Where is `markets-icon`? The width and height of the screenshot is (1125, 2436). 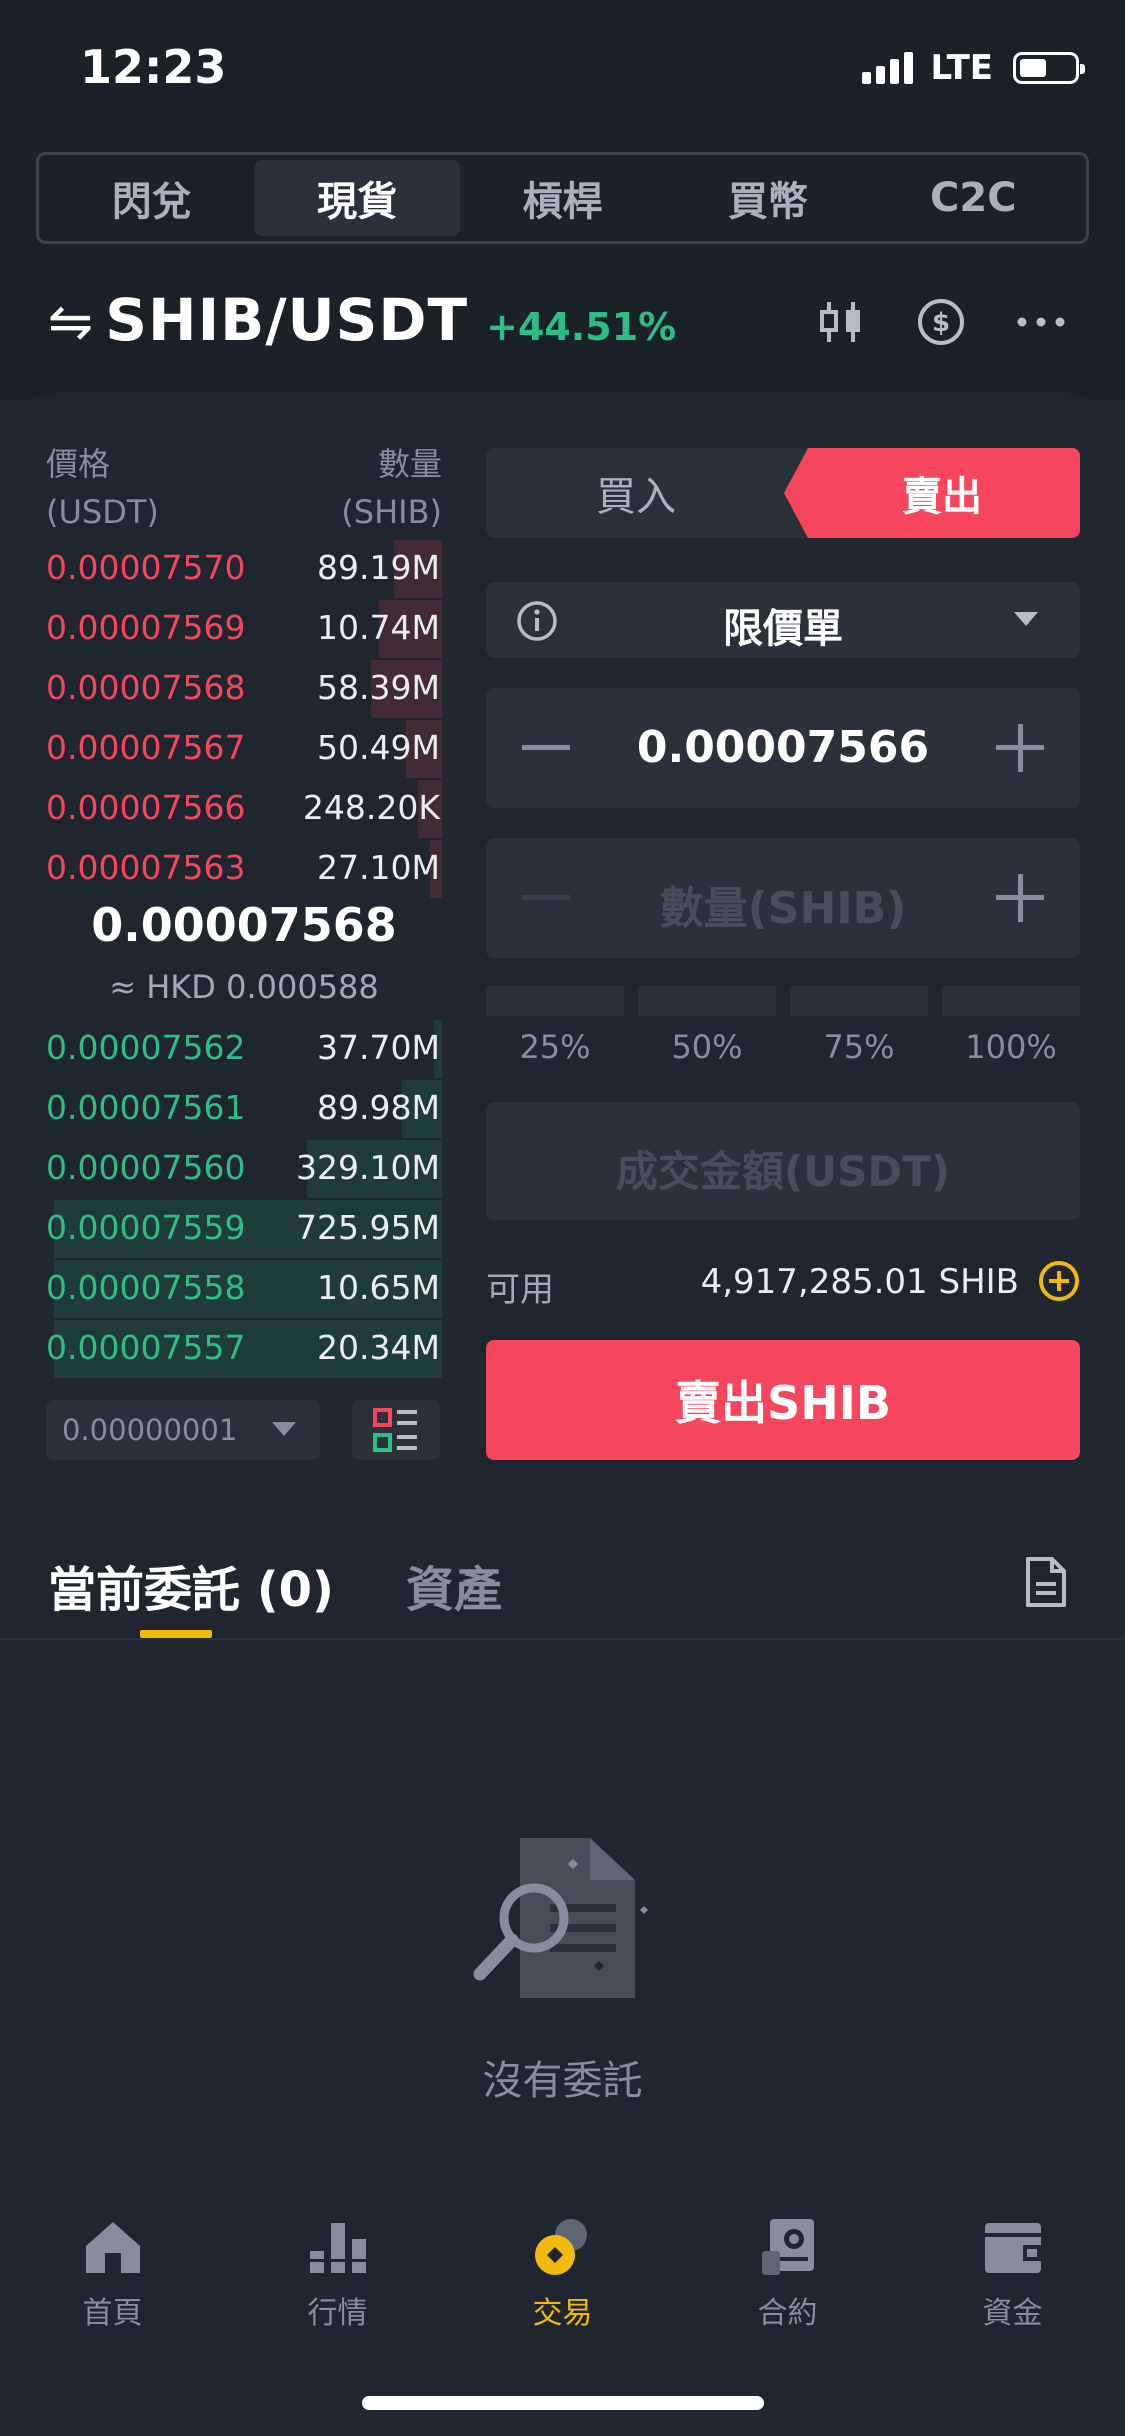
markets-icon is located at coordinates (338, 2247).